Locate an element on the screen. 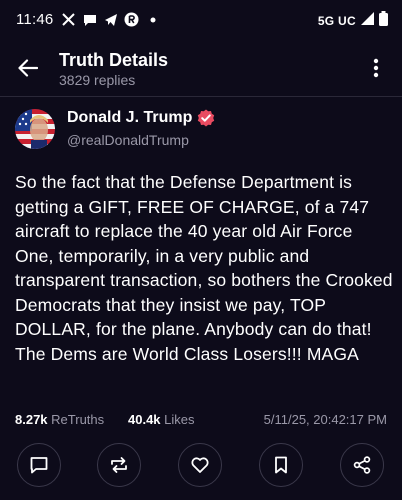 The height and width of the screenshot is (500, 402). verified-badge-icon is located at coordinates (206, 118).